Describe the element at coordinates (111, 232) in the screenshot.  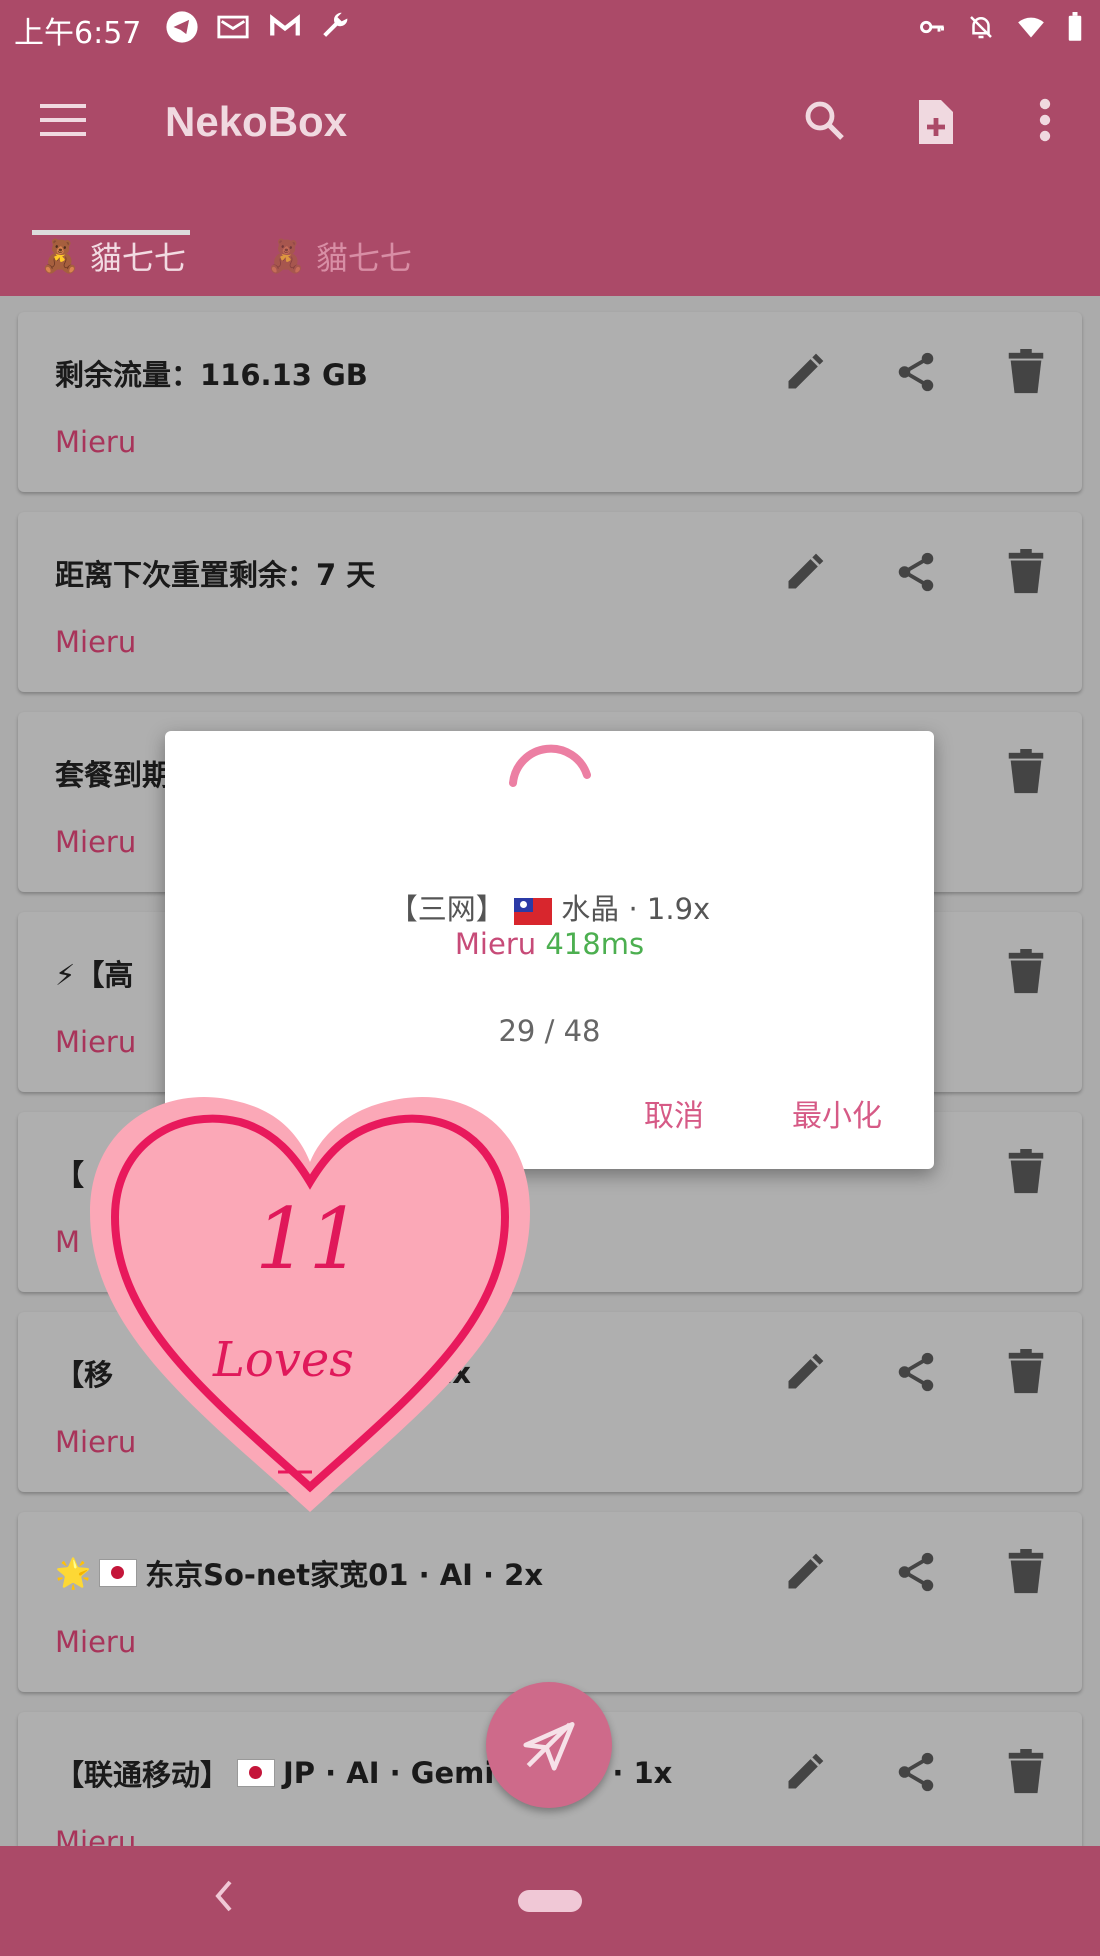
I see `tab-indicator` at that location.